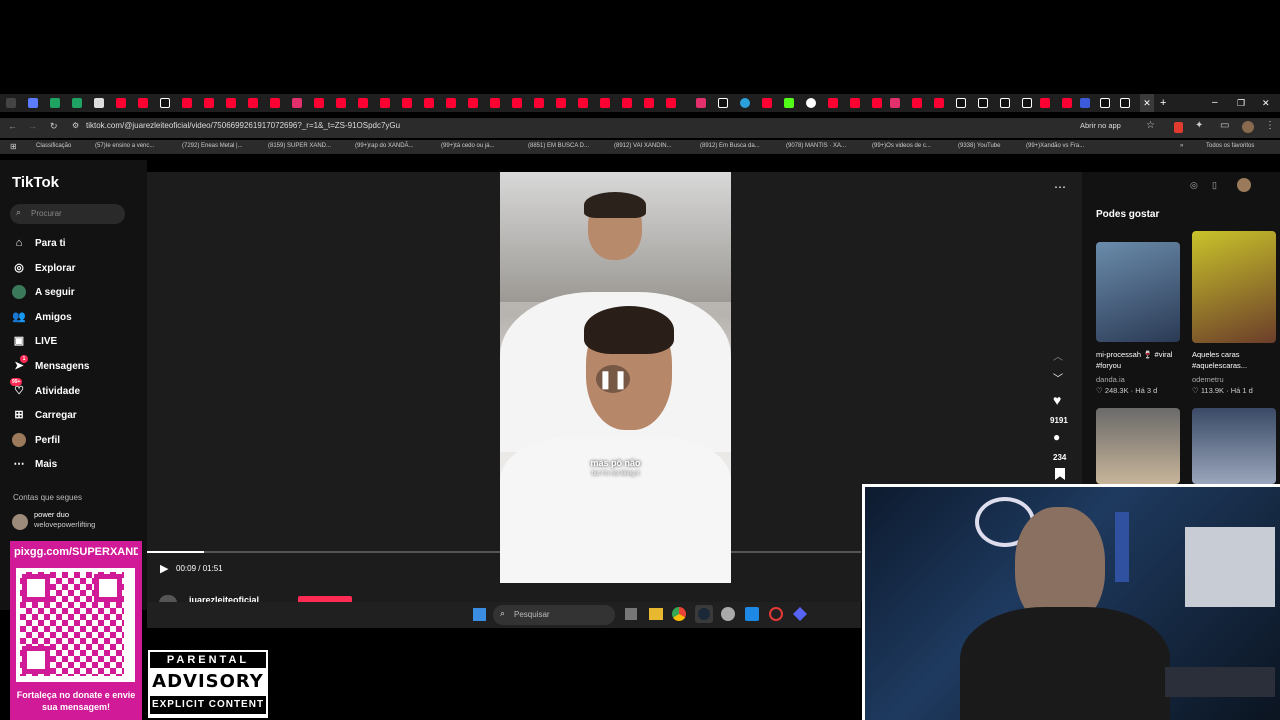 This screenshot has height=720, width=1280. I want to click on phone-icon: ▯, so click(1214, 185).